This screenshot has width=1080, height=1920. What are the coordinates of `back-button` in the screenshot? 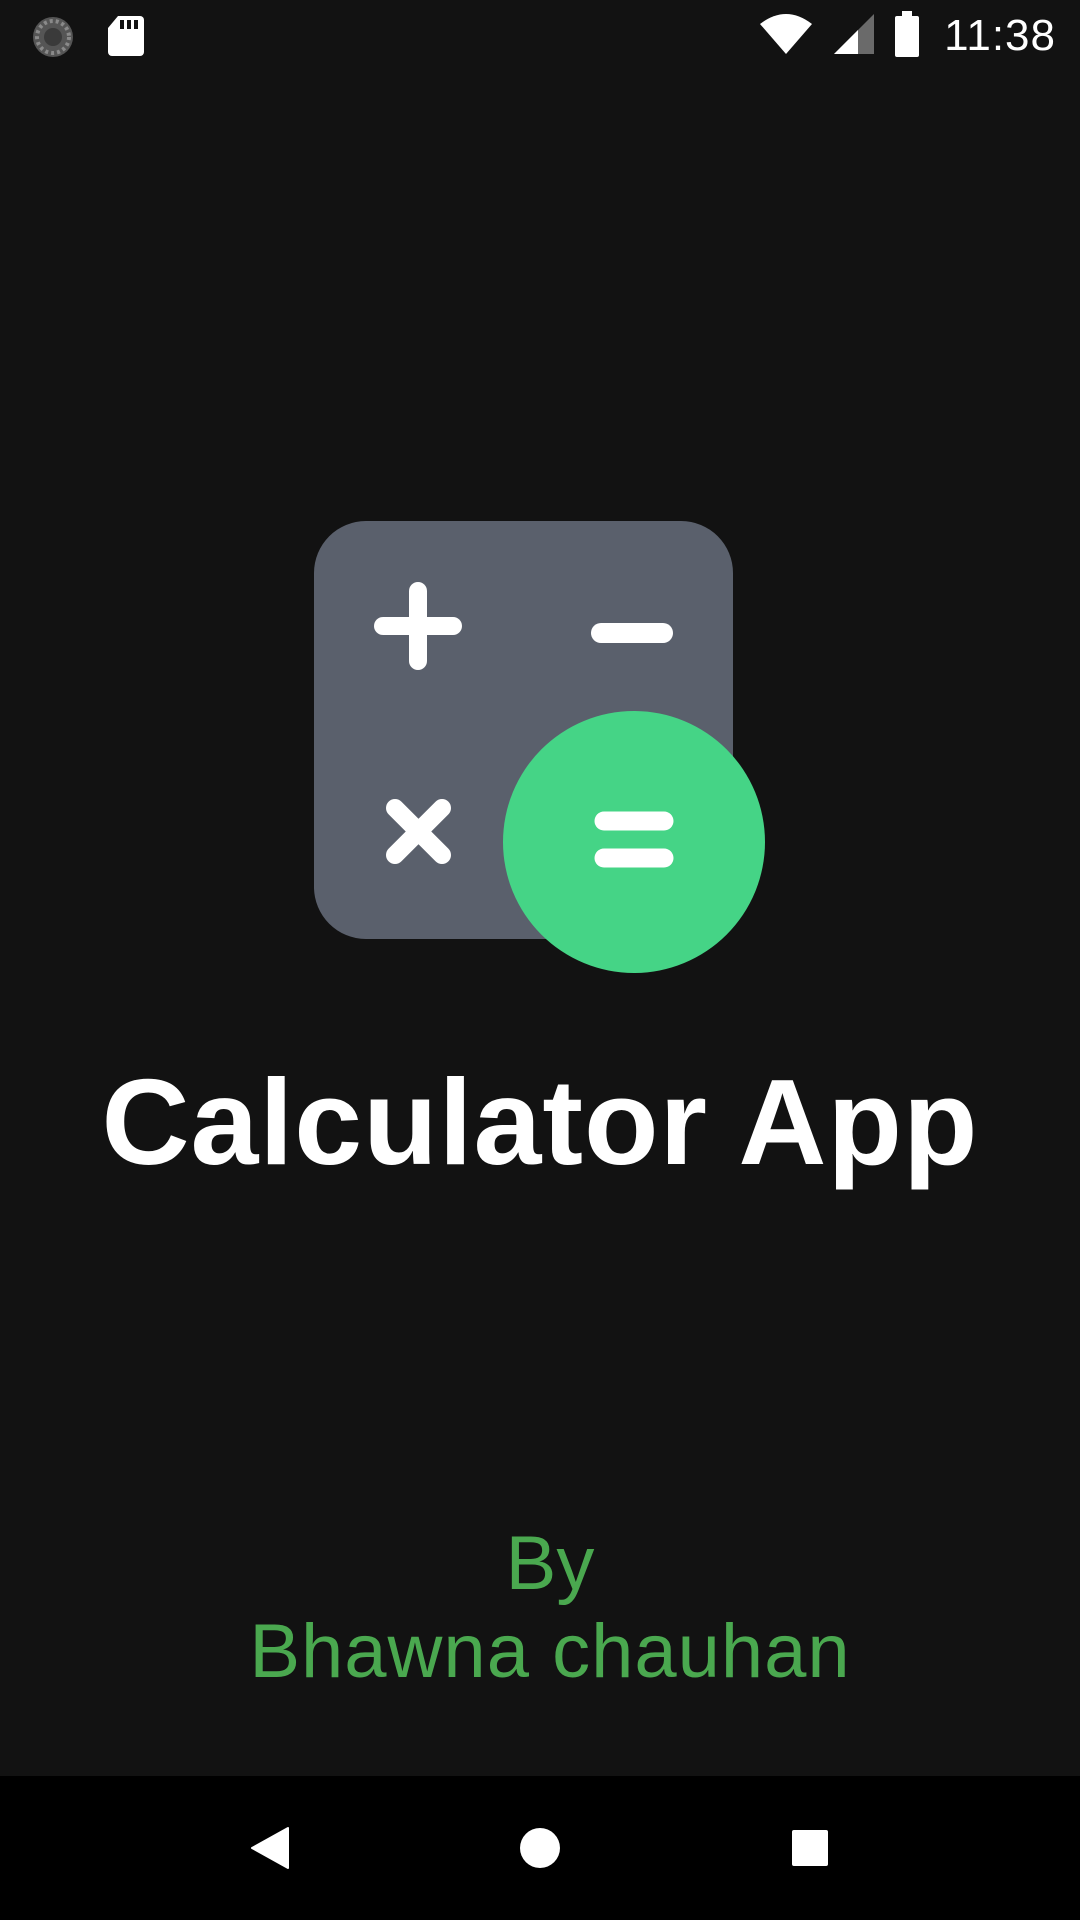 It's located at (270, 1848).